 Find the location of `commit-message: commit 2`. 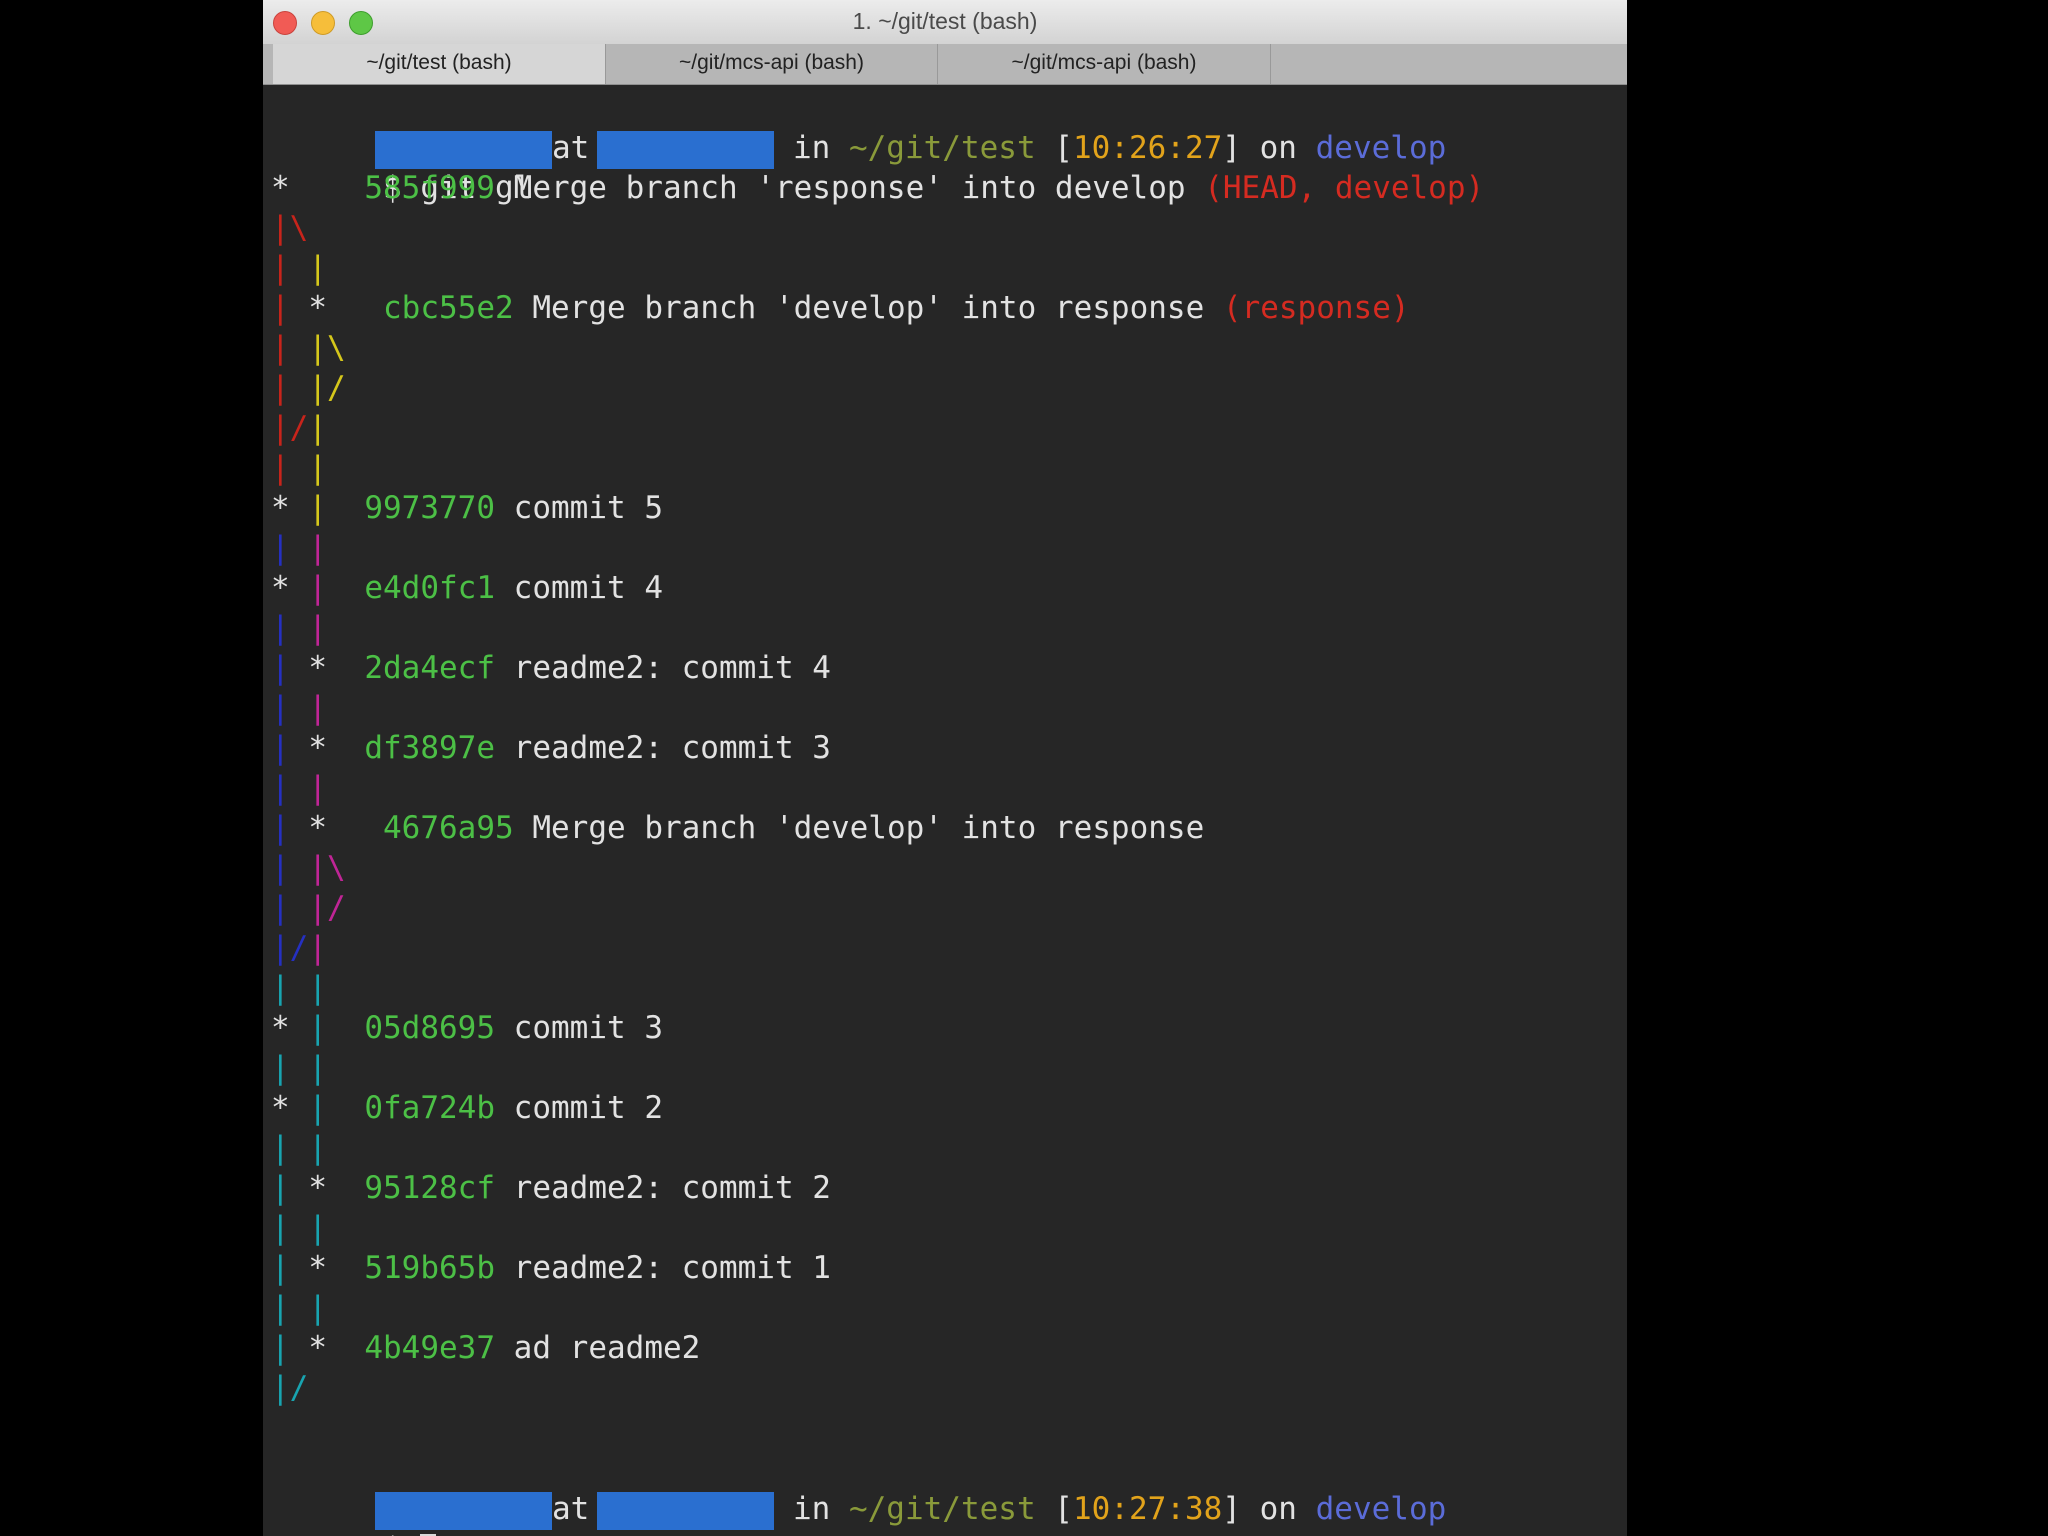

commit-message: commit 2 is located at coordinates (588, 1108).